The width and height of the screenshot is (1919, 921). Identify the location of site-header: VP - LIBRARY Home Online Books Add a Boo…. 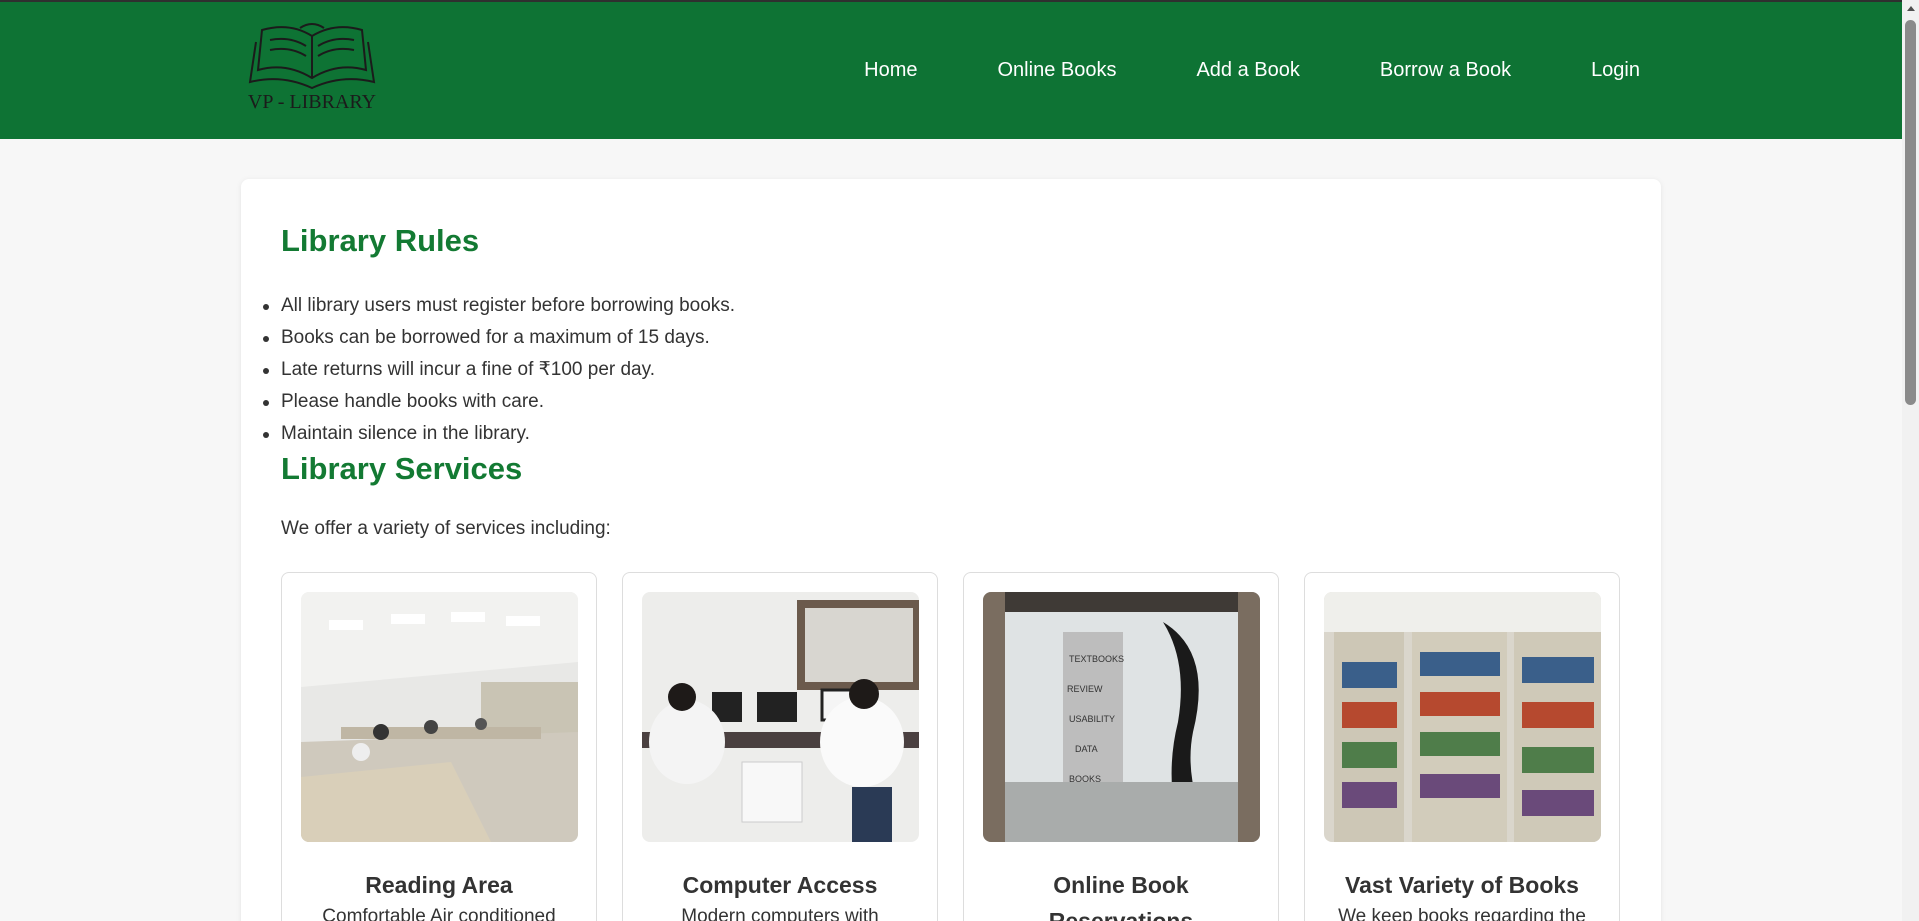
(951, 70).